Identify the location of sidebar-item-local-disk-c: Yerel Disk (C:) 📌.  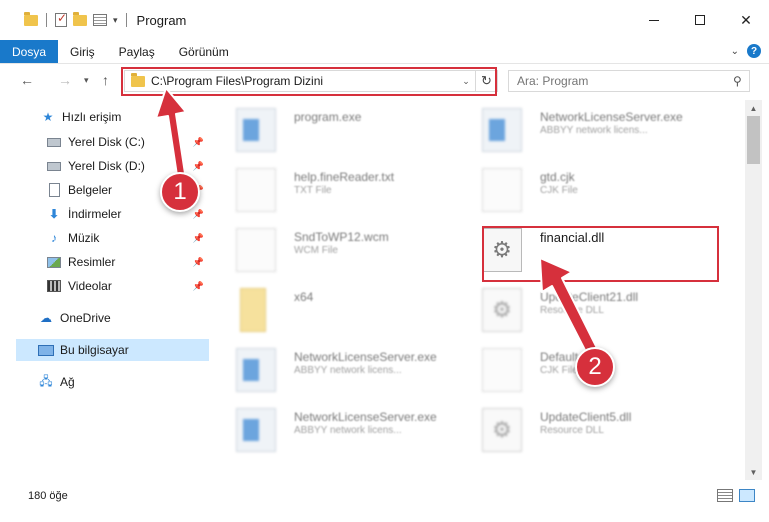
(128, 142).